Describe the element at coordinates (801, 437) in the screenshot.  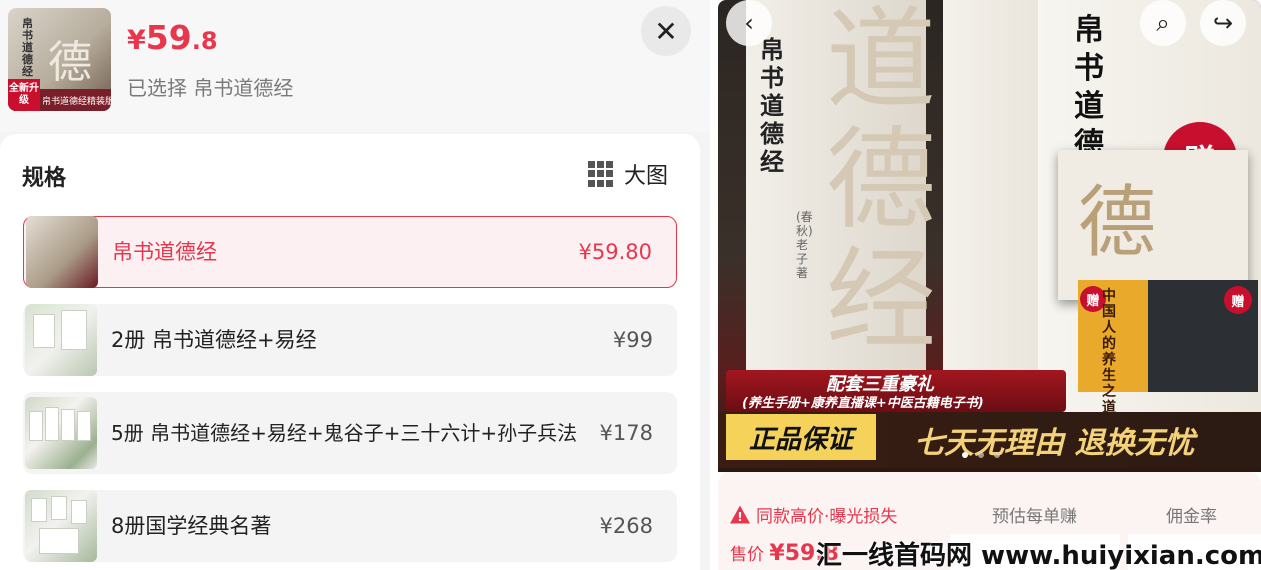
I see `genuine-badge: 正品保证` at that location.